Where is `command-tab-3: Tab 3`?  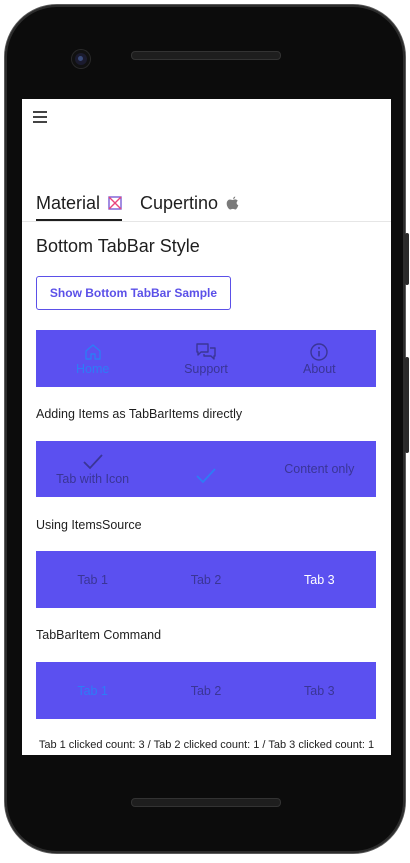 command-tab-3: Tab 3 is located at coordinates (319, 690).